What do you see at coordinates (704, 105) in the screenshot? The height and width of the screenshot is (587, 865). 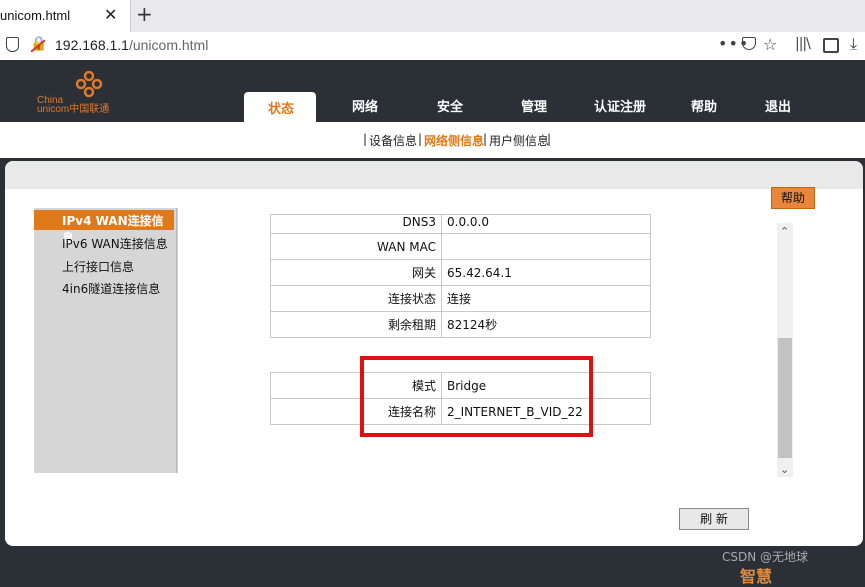 I see `nav-tab-help: 帮助` at bounding box center [704, 105].